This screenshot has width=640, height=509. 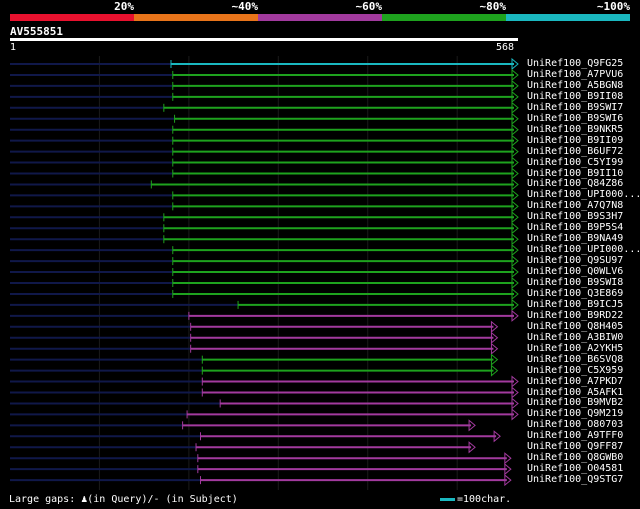 I want to click on hit-label-link: UniRef100_A2YKH5, so click(x=575, y=348).